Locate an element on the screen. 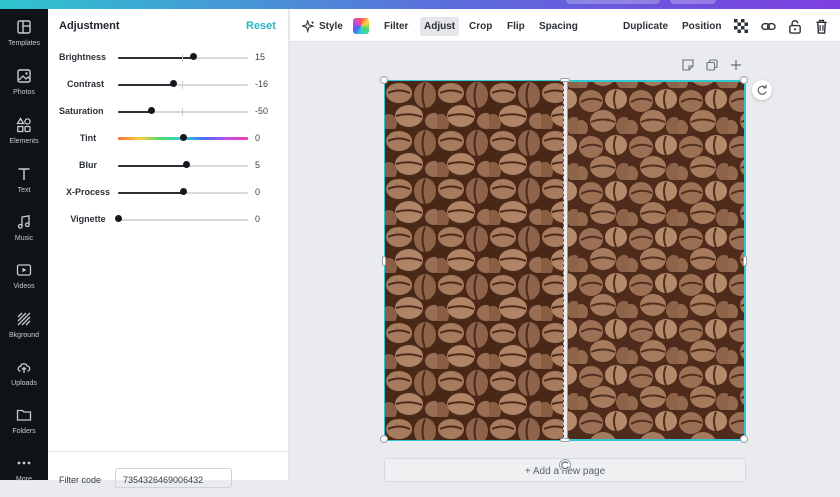 The width and height of the screenshot is (840, 497). spacing-button: Spacing is located at coordinates (558, 26).